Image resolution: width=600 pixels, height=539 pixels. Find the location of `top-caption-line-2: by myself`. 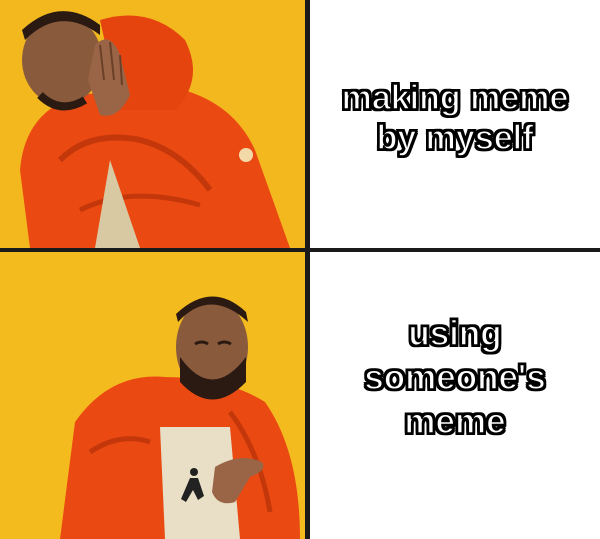

top-caption-line-2: by myself is located at coordinates (455, 138).